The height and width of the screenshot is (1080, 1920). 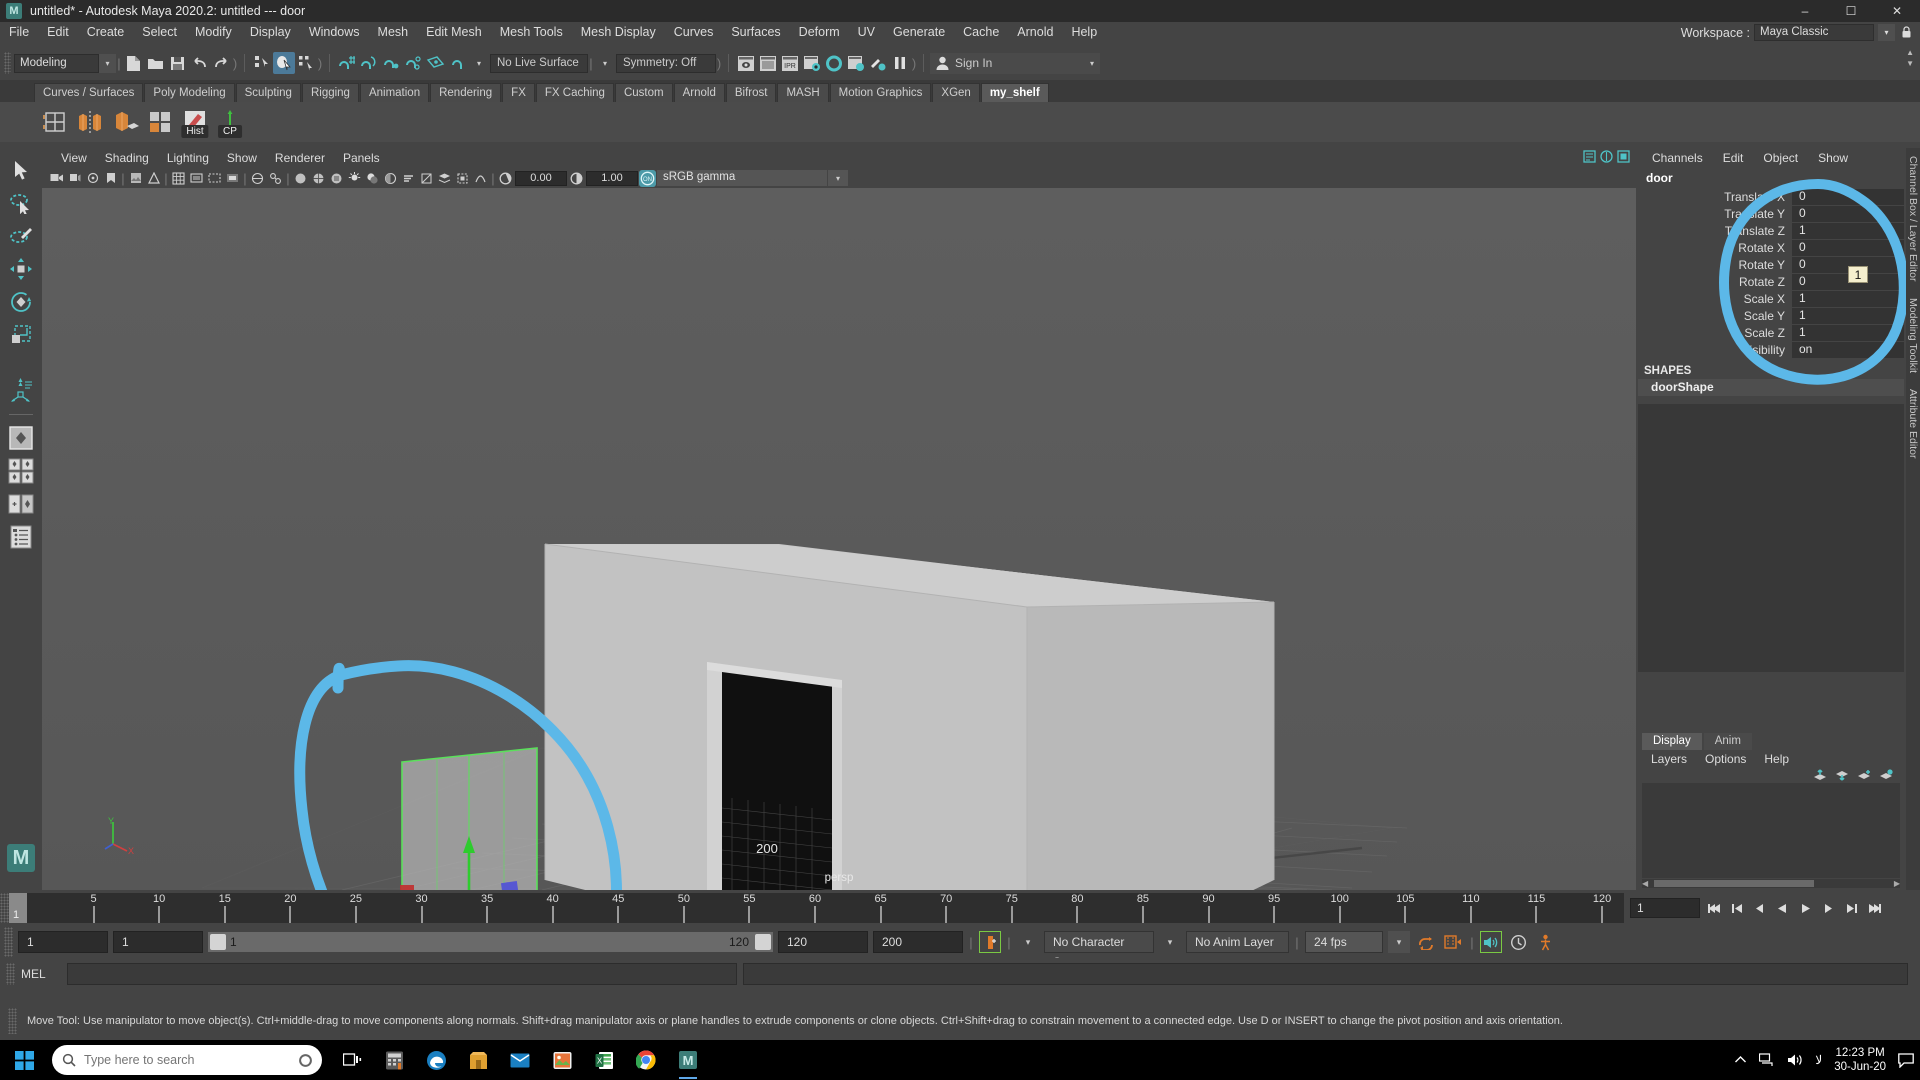 I want to click on cortana-icon, so click(x=305, y=1060).